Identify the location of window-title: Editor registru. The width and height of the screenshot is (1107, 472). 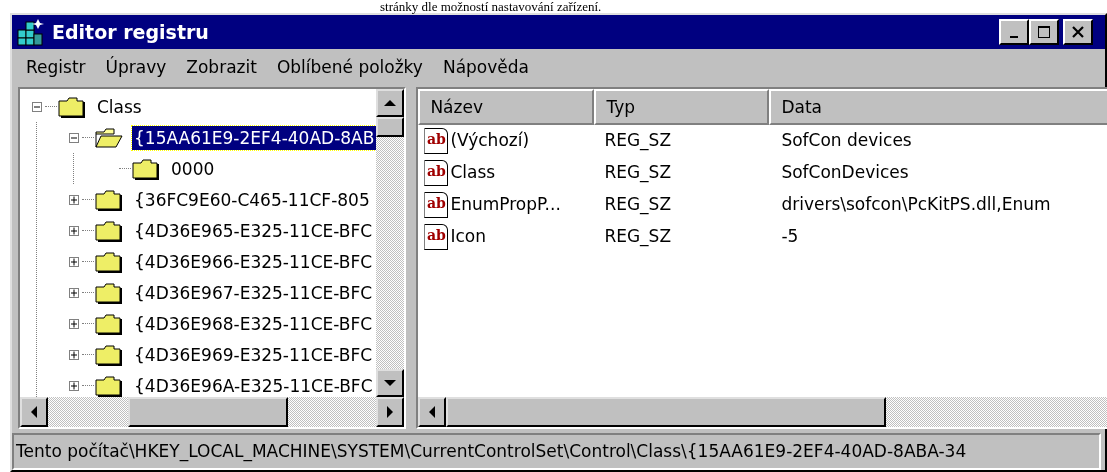
(130, 32).